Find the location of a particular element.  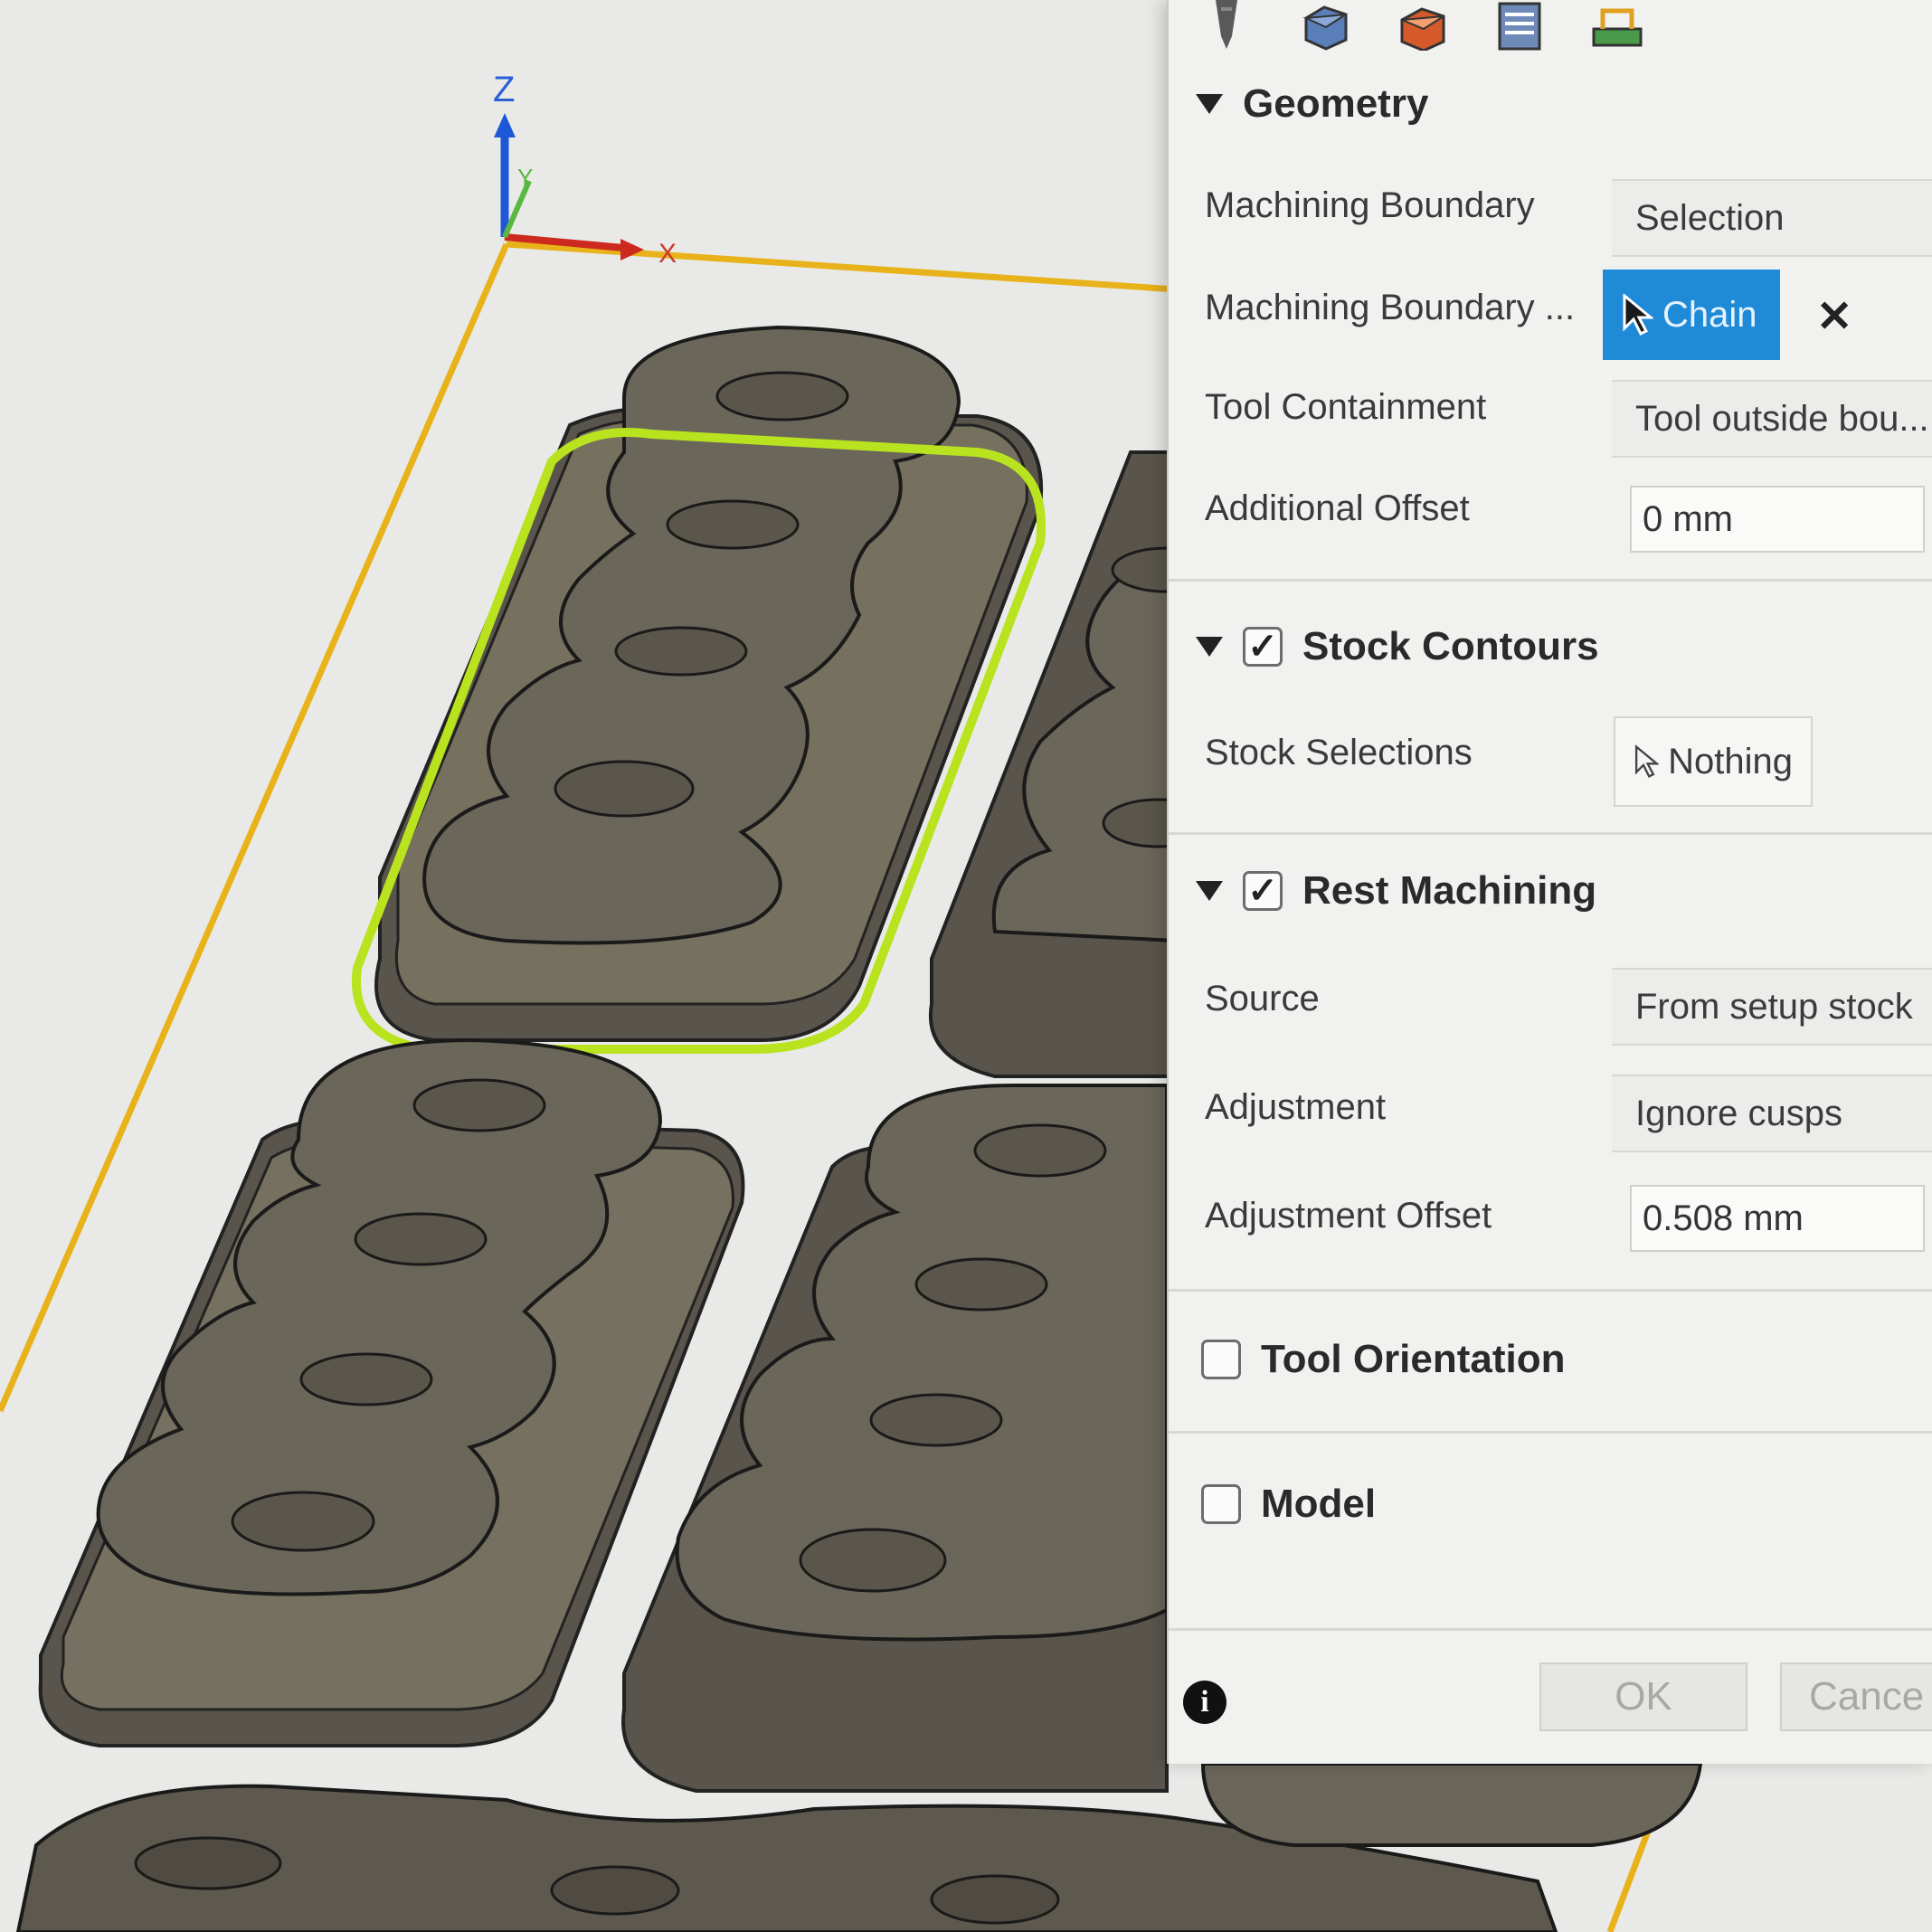

tool-icon is located at coordinates (1227, 24).